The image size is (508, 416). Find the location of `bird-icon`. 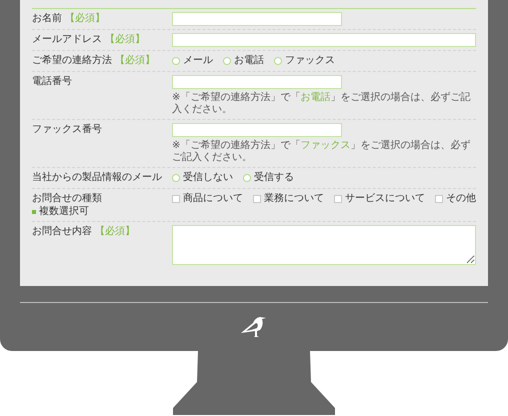

bird-icon is located at coordinates (254, 327).